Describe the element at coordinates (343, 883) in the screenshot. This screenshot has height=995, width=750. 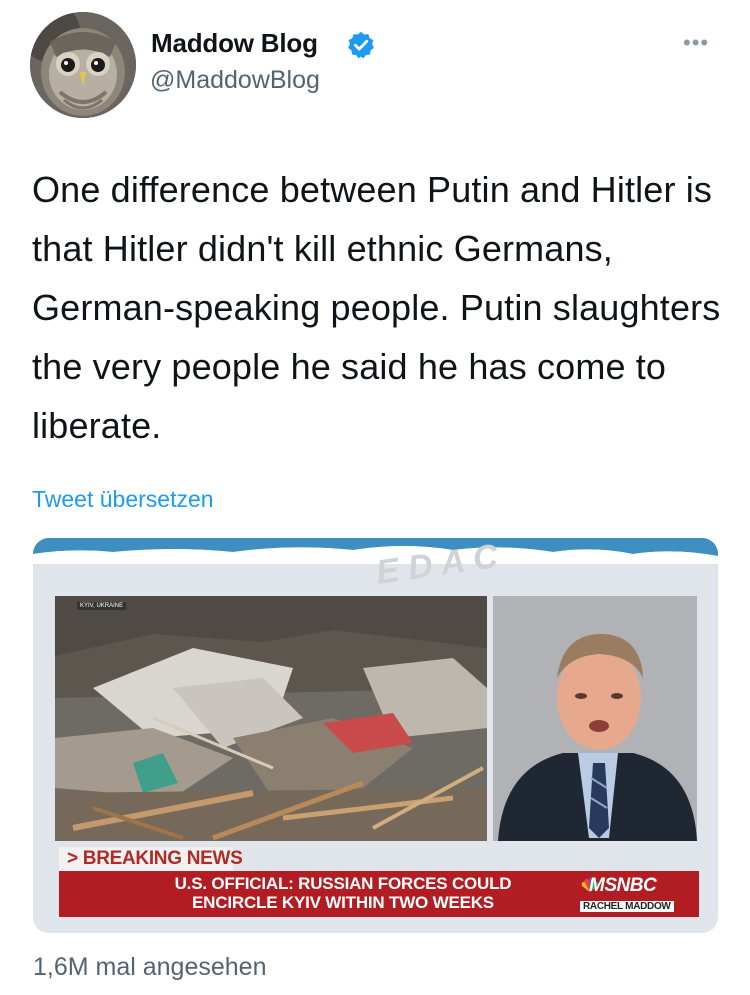
I see `chyron-line-1: U.S. OFFICIAL: RUSSIAN FORCES COULD` at that location.